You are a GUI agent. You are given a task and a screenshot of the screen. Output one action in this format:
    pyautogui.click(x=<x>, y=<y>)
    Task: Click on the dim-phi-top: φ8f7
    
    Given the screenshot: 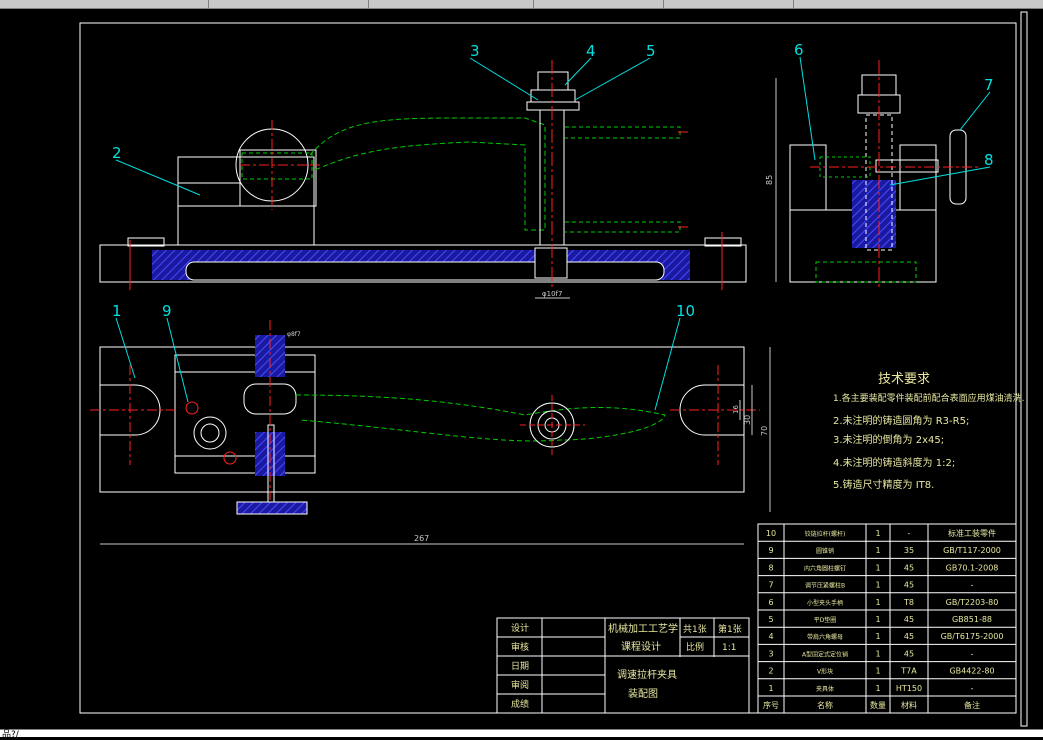 What is the action you would take?
    pyautogui.click(x=294, y=334)
    